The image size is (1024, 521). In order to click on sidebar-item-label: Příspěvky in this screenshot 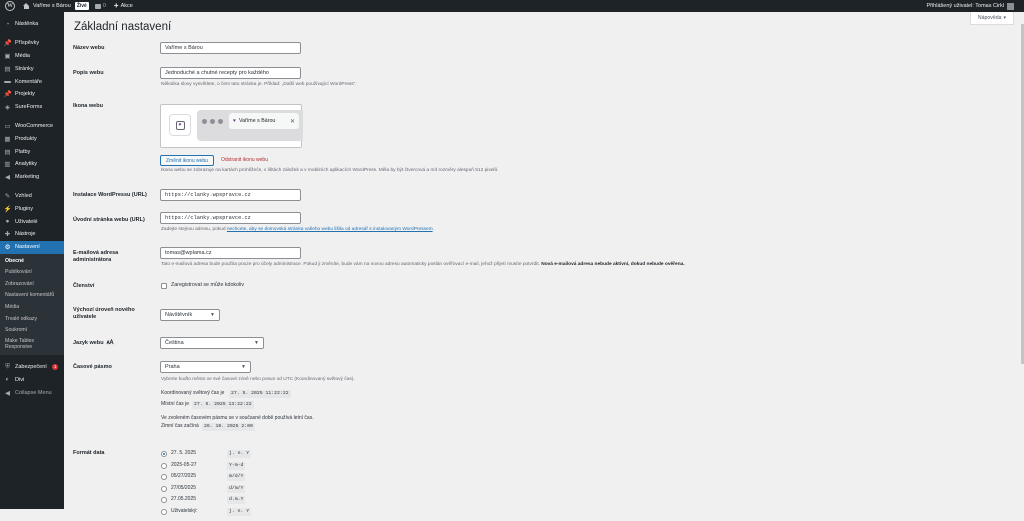, I will do `click(27, 43)`.